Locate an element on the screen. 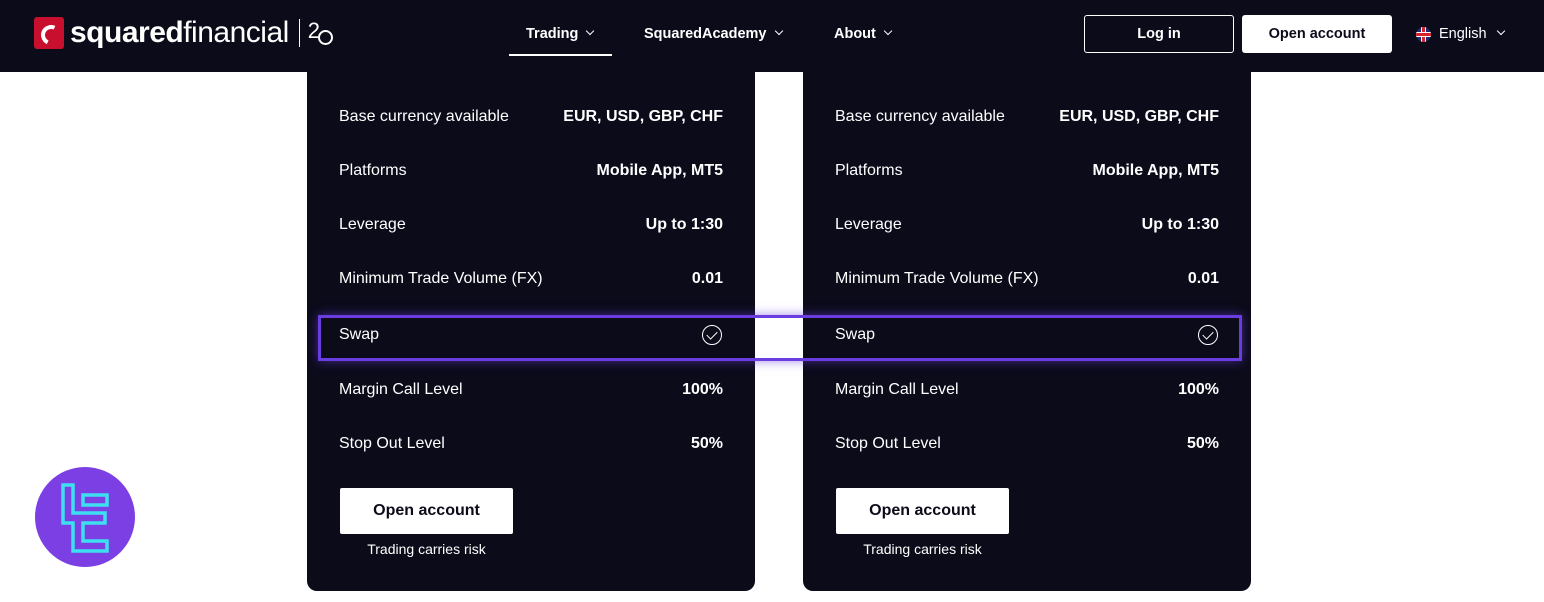 The width and height of the screenshot is (1544, 602). brand-logo: squaredfinancial 2 is located at coordinates (184, 33).